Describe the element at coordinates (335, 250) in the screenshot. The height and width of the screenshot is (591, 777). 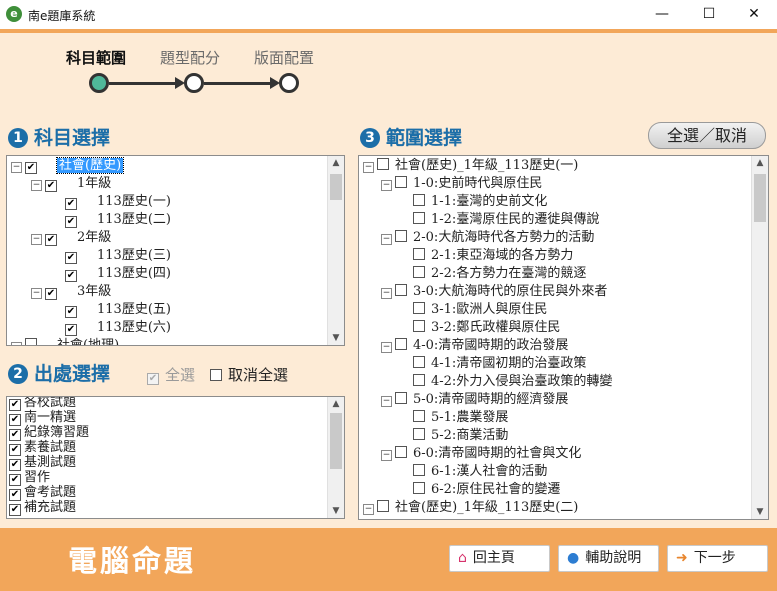
I see `subject-scrollbar: ▲ ▼` at that location.